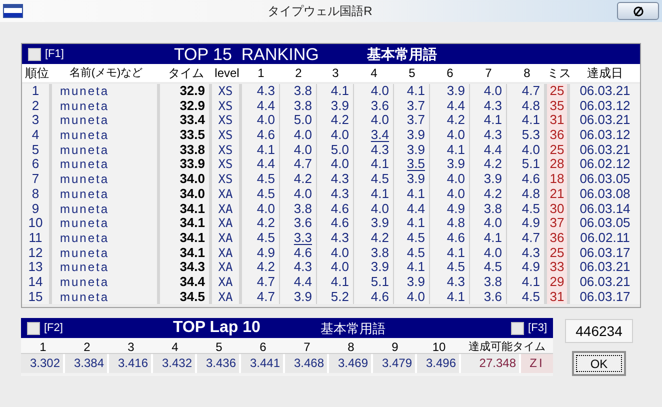  Describe the element at coordinates (186, 179) in the screenshot. I see `table-cell: 34.0` at that location.